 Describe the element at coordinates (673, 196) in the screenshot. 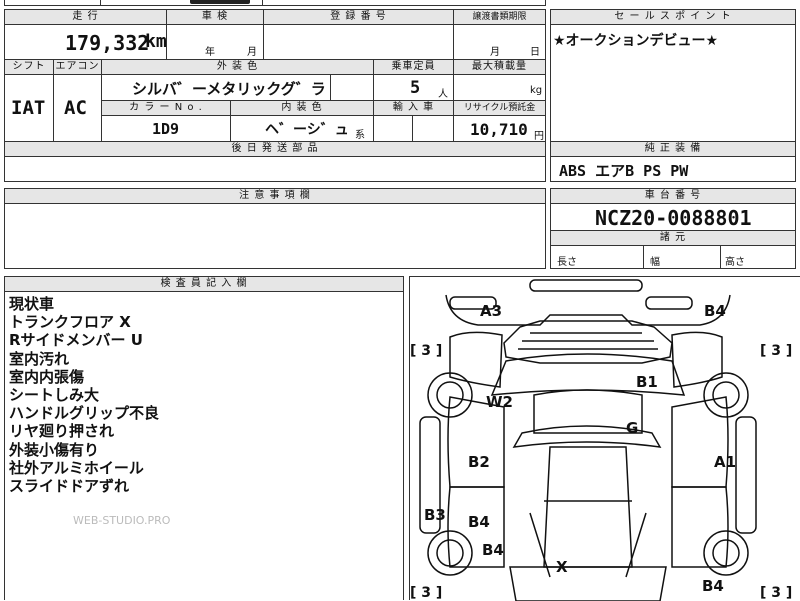

I see `chassis-number-label: 車 台 番 号` at that location.